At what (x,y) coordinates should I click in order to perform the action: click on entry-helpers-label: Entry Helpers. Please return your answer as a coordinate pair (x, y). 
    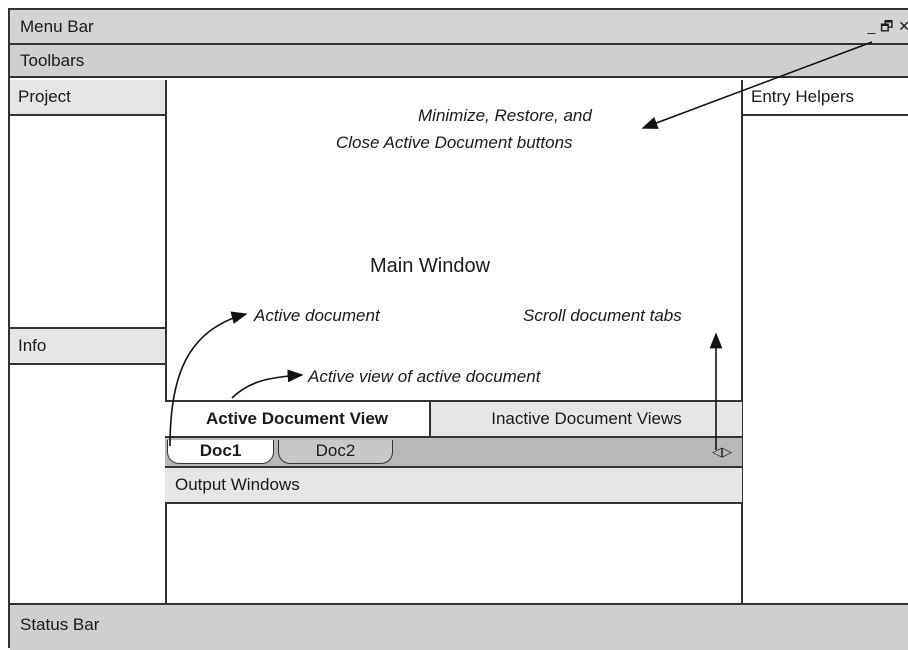
    Looking at the image, I should click on (802, 96).